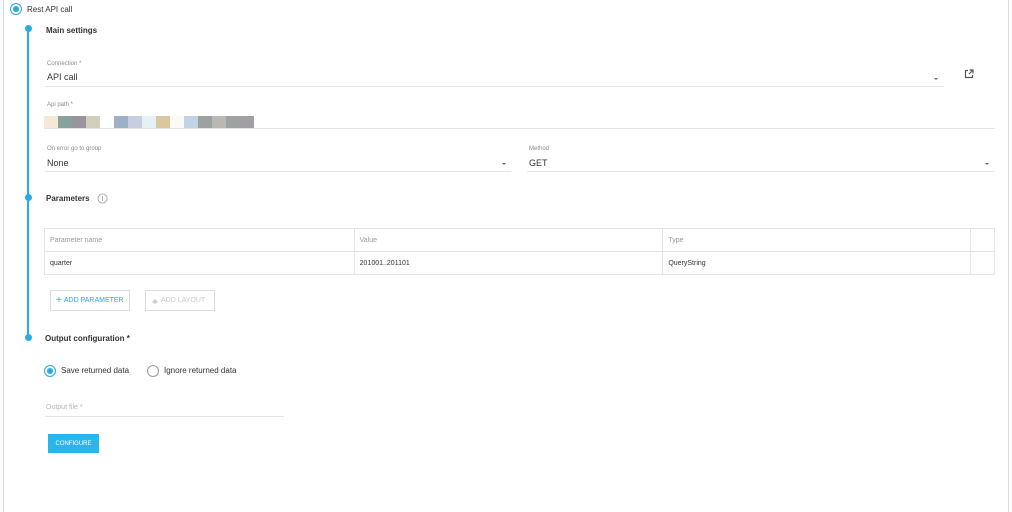  I want to click on timeline-line, so click(28, 182).